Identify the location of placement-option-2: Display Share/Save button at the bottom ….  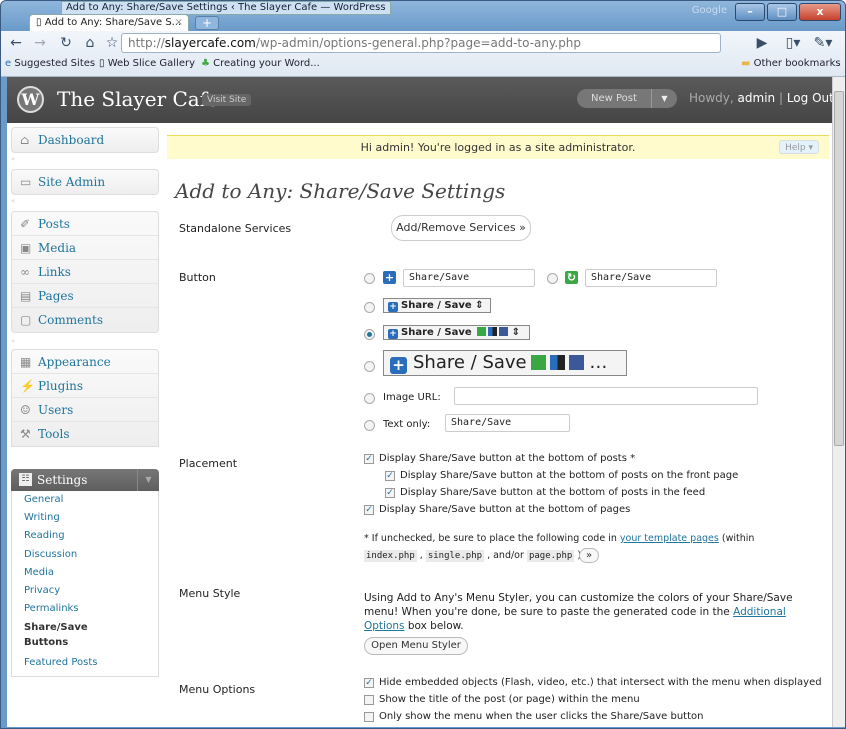
(569, 475).